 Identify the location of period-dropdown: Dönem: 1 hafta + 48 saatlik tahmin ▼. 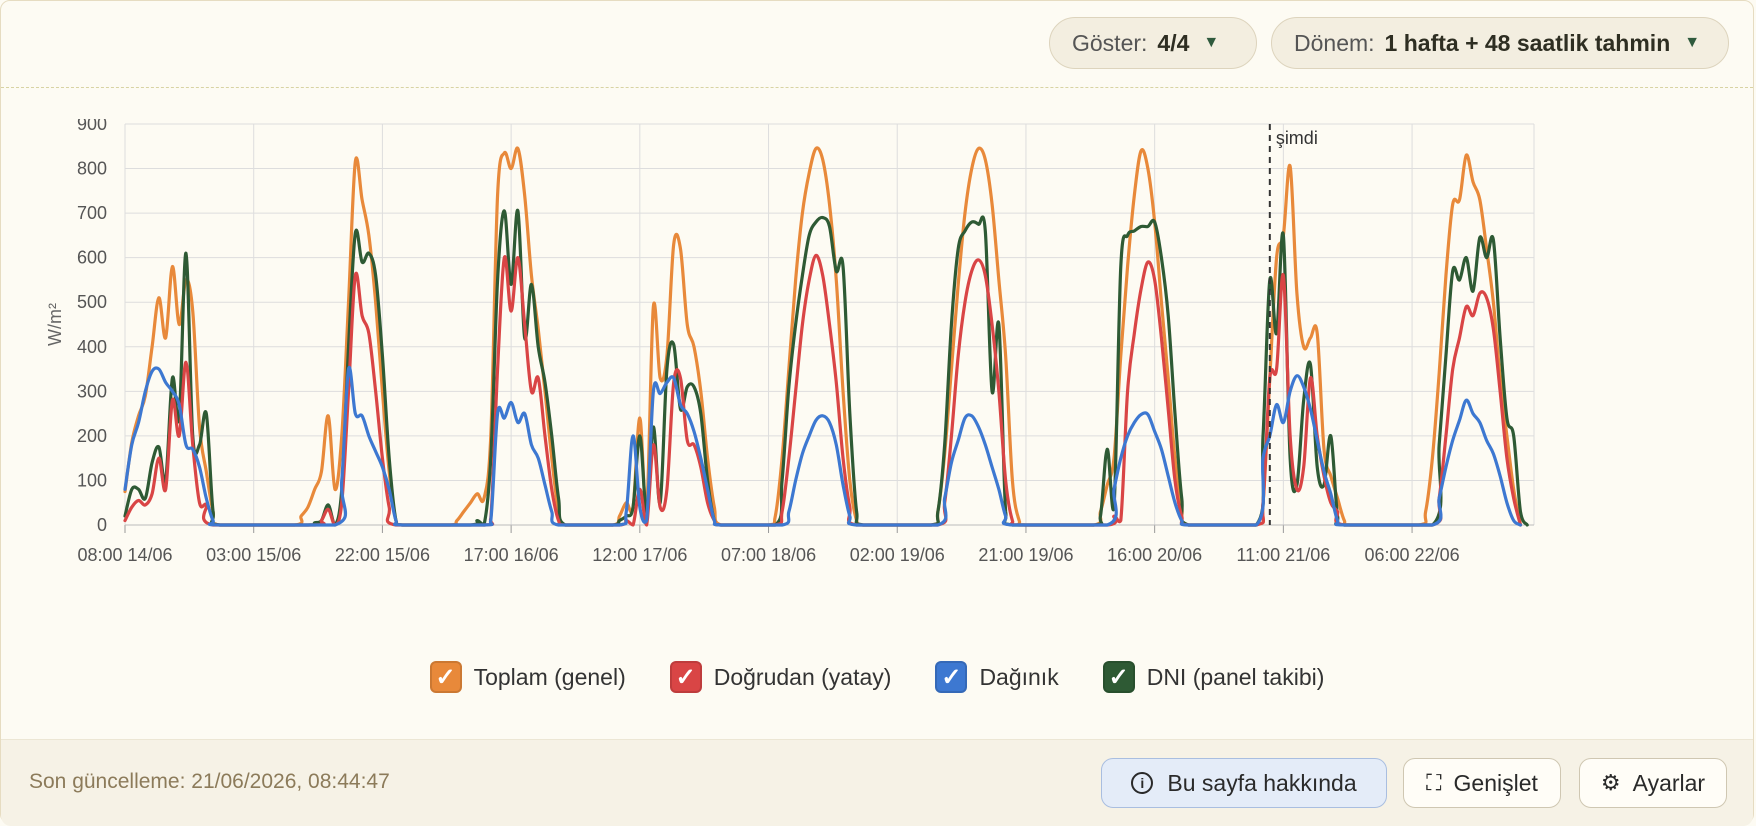
(1500, 43).